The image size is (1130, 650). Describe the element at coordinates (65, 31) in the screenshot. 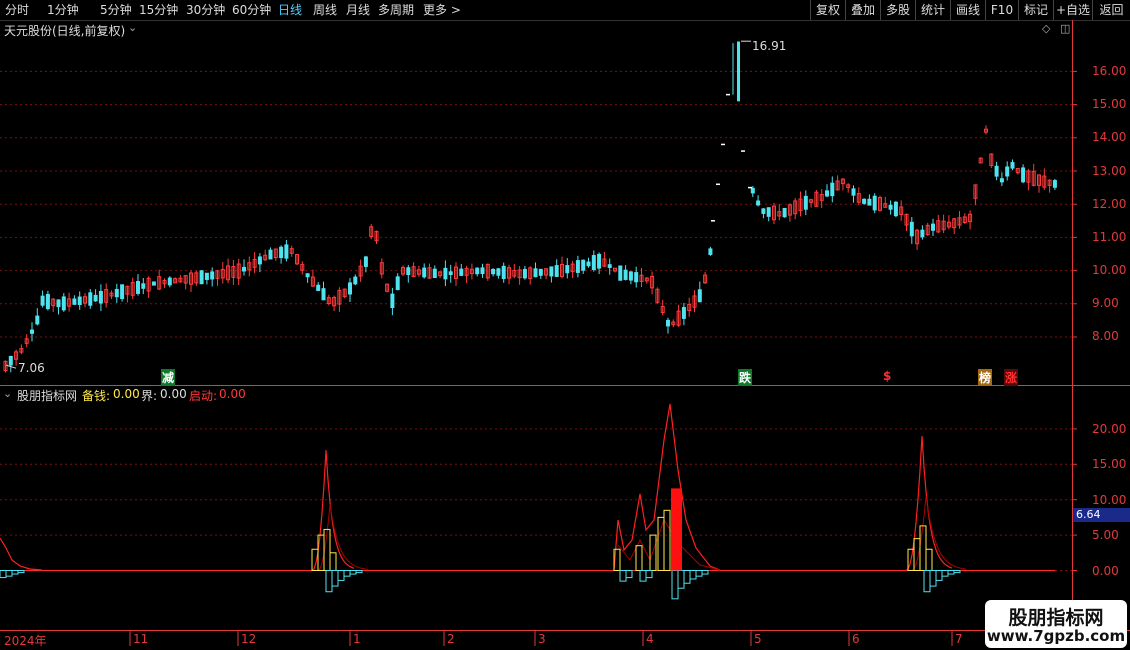

I see `main-chart-title: 天元股份(日线,前复权)` at that location.